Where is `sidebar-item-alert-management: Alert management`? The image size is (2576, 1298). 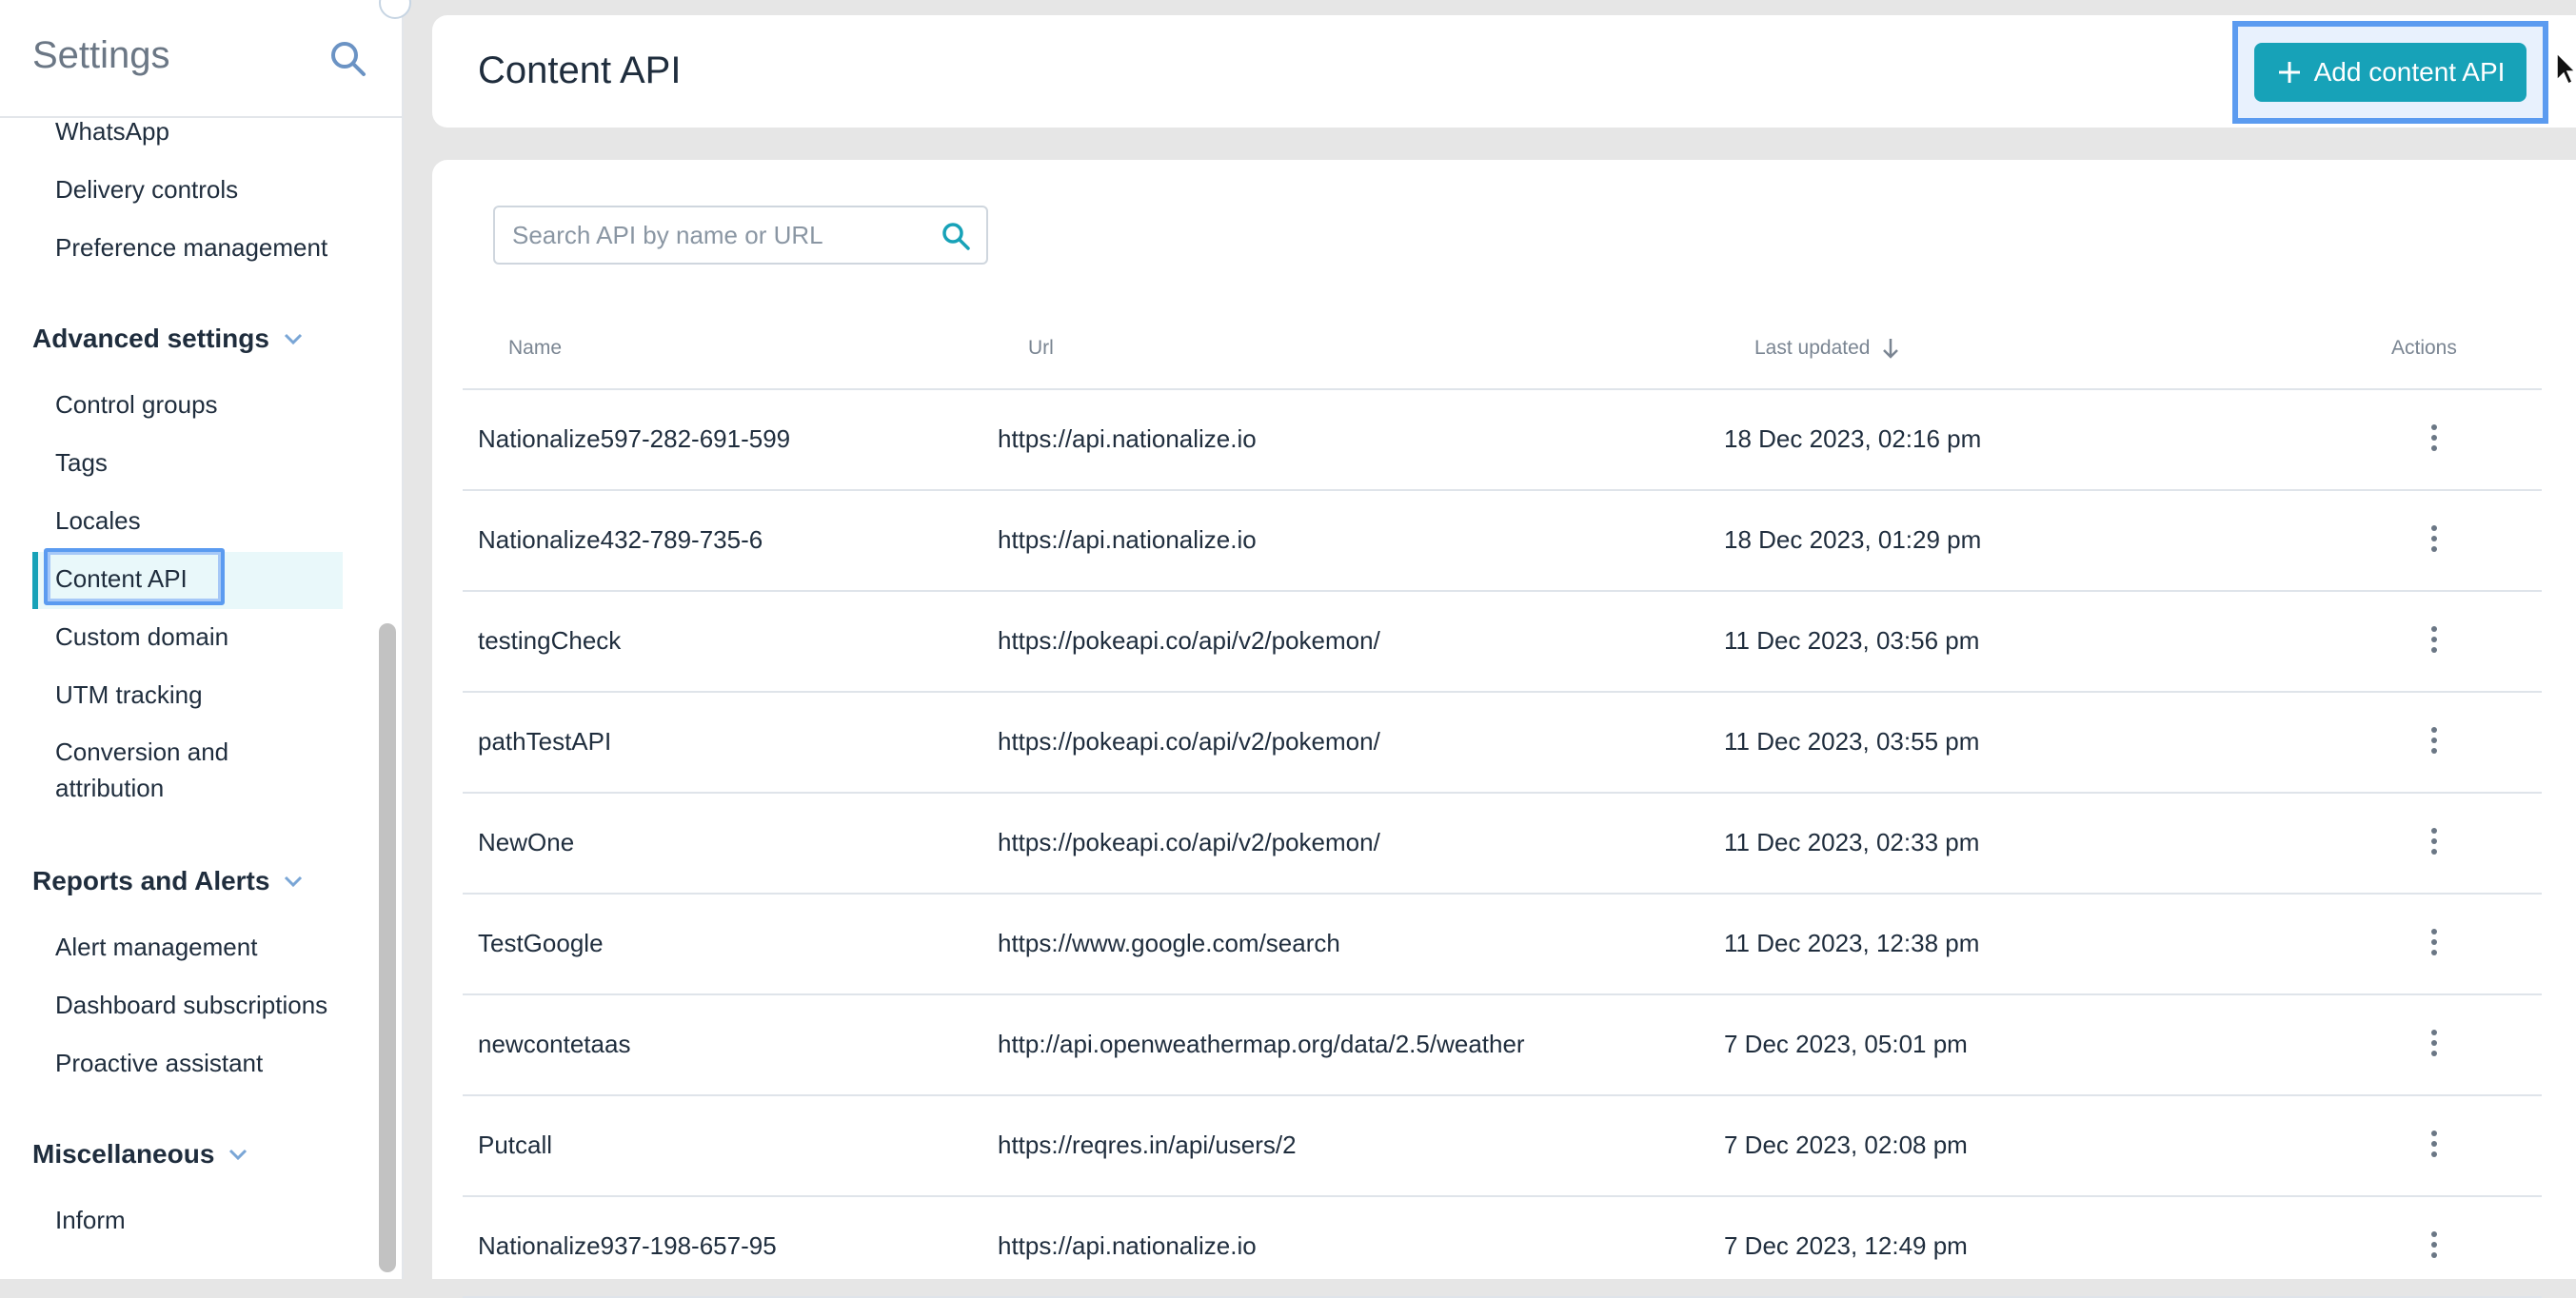
sidebar-item-alert-management: Alert management is located at coordinates (156, 948).